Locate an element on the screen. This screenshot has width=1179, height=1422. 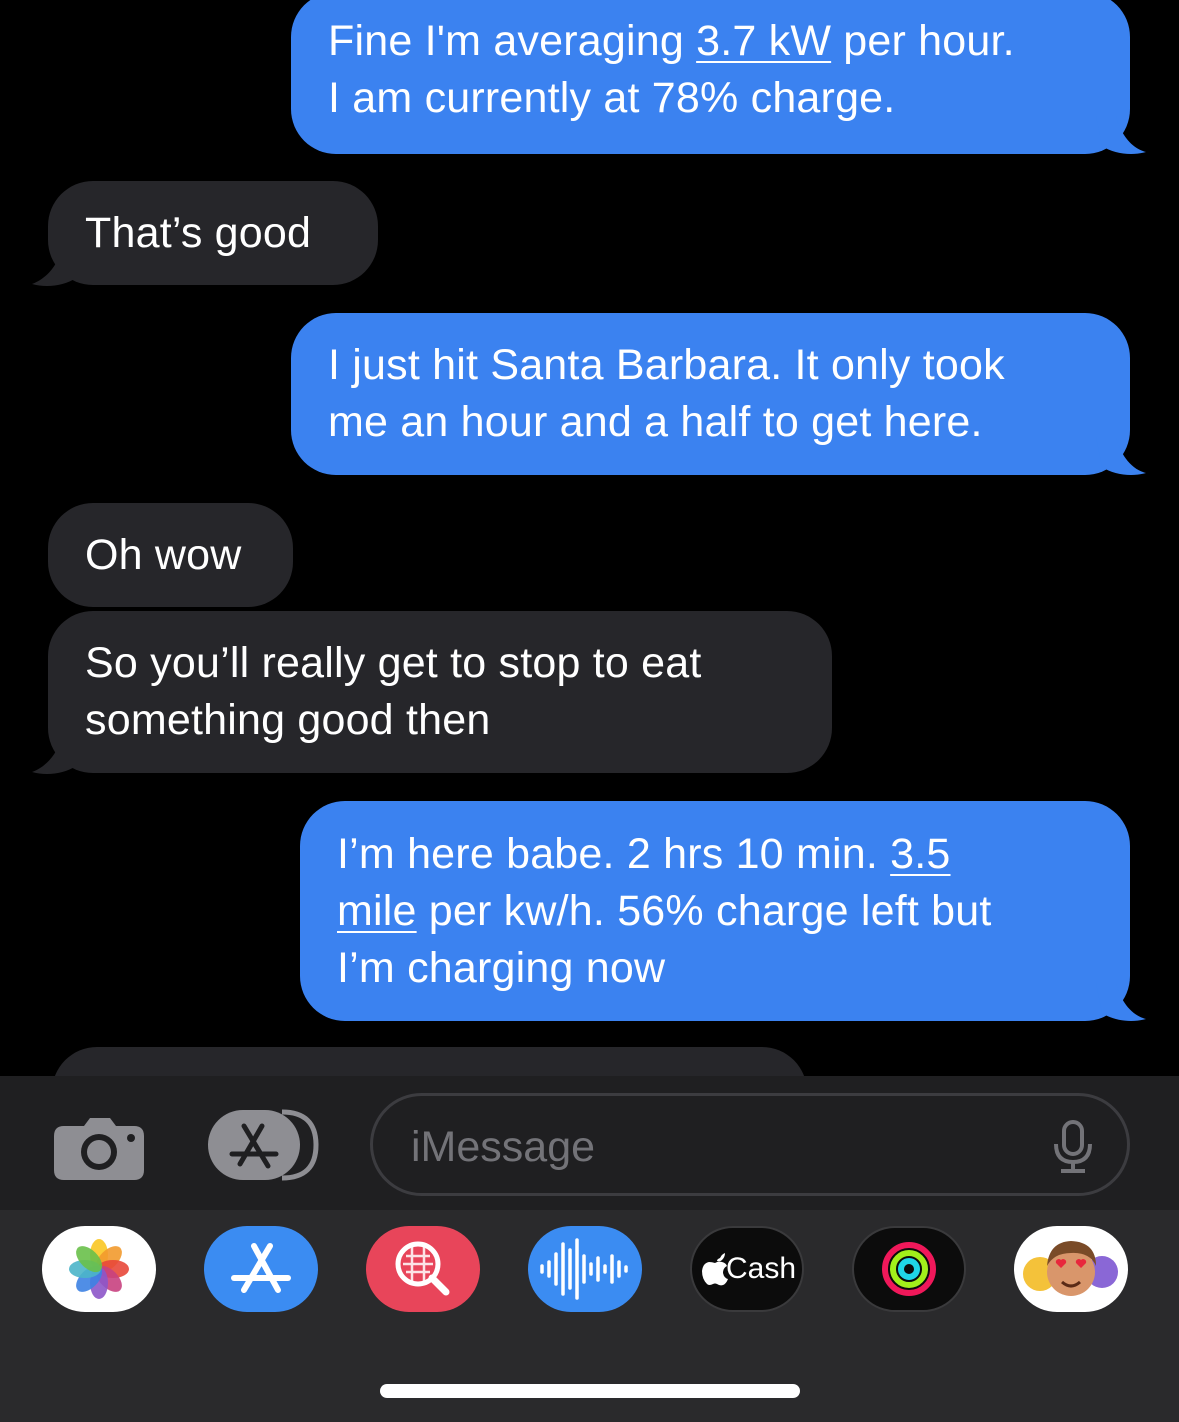
app-image-search is located at coordinates (423, 1269).